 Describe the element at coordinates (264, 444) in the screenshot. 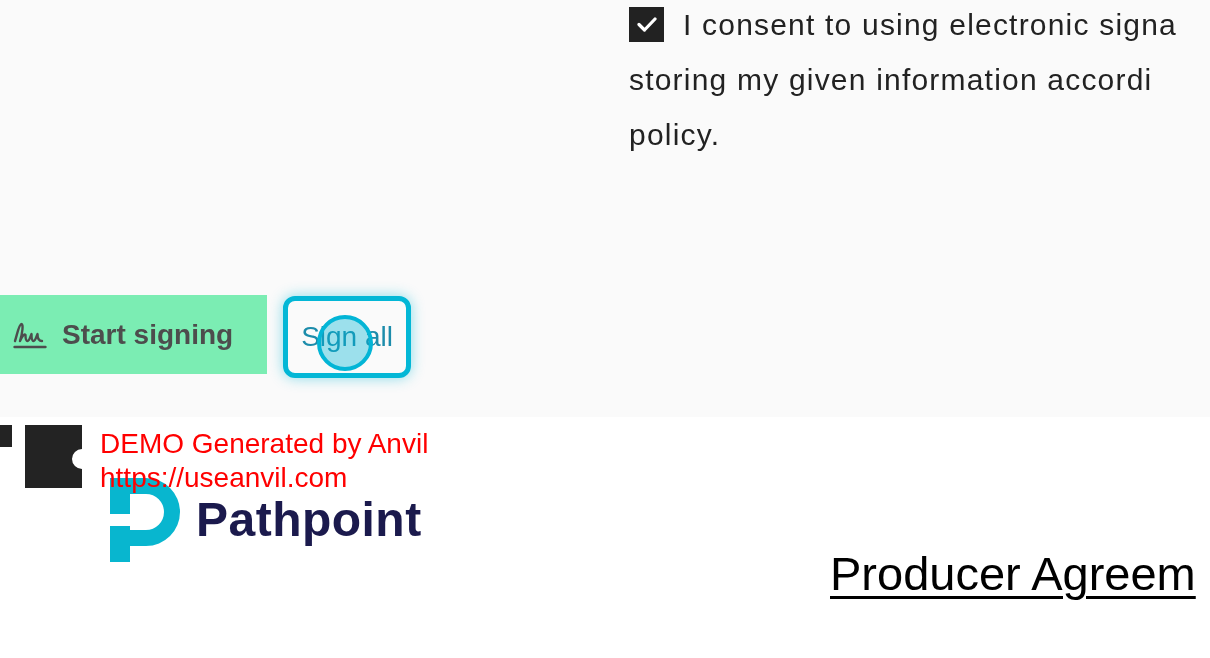

I see `demo-notice-text: DEMO Generated by Anvil` at that location.